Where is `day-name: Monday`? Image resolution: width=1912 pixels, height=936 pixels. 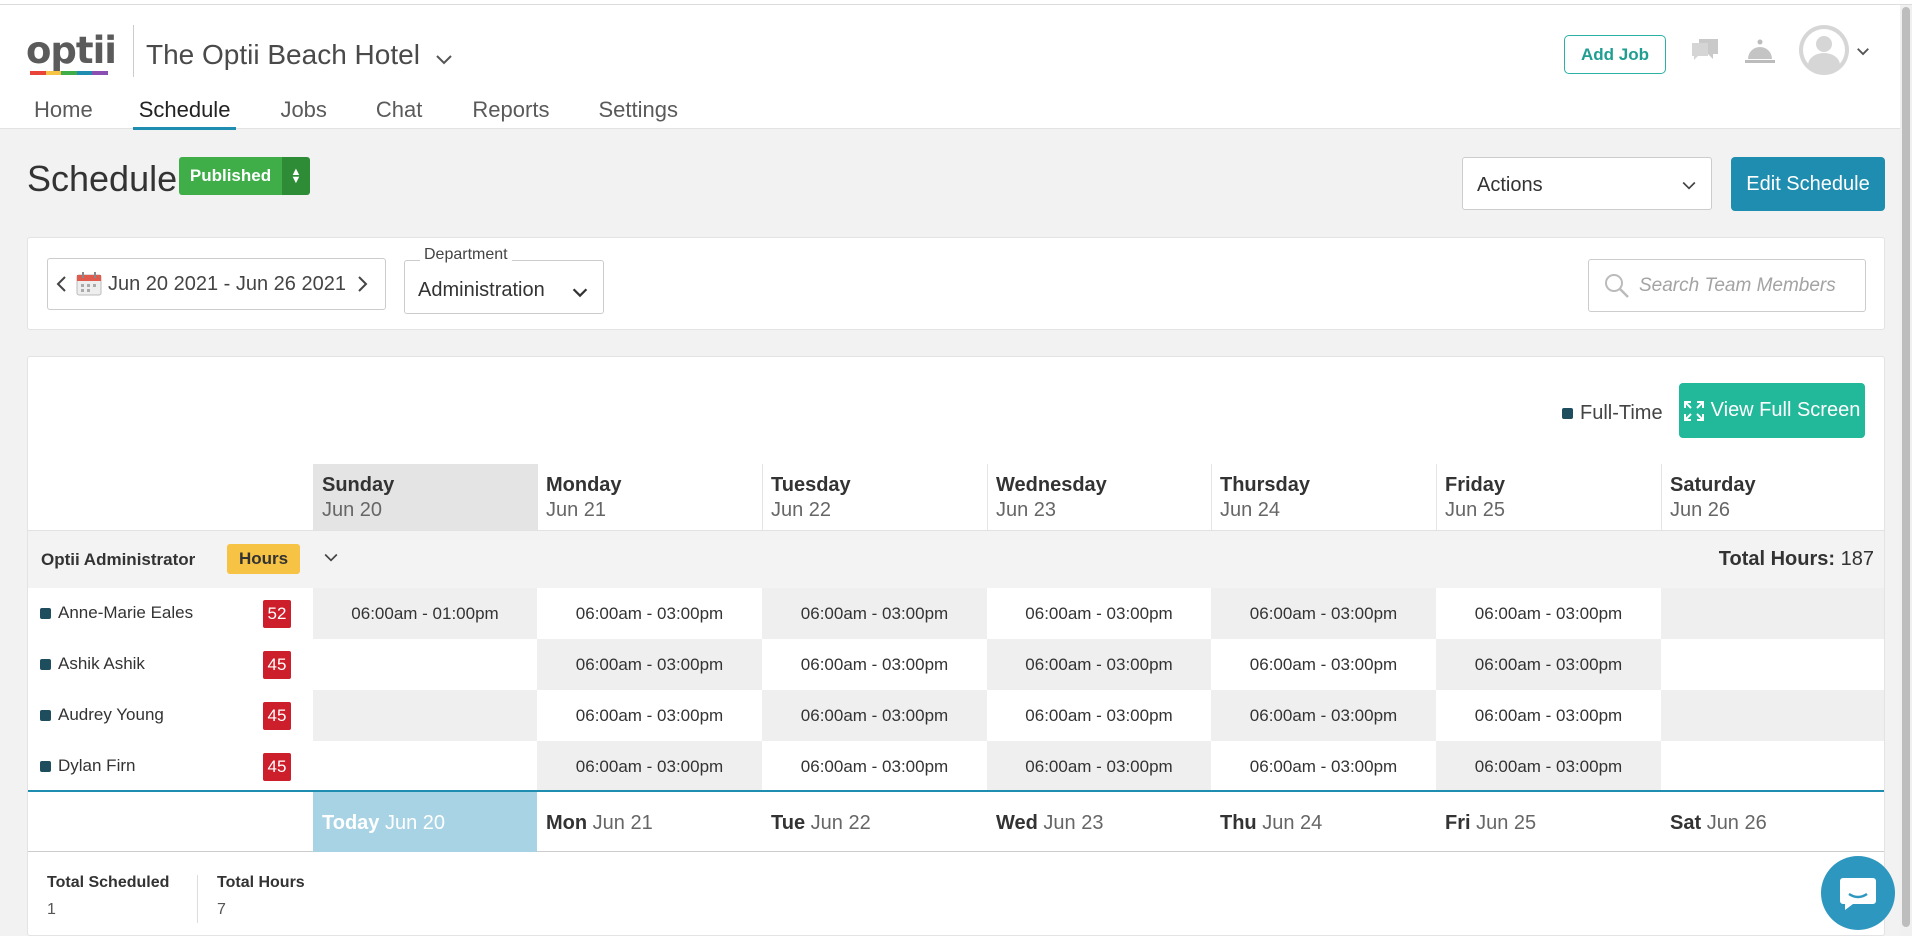
day-name: Monday is located at coordinates (584, 485).